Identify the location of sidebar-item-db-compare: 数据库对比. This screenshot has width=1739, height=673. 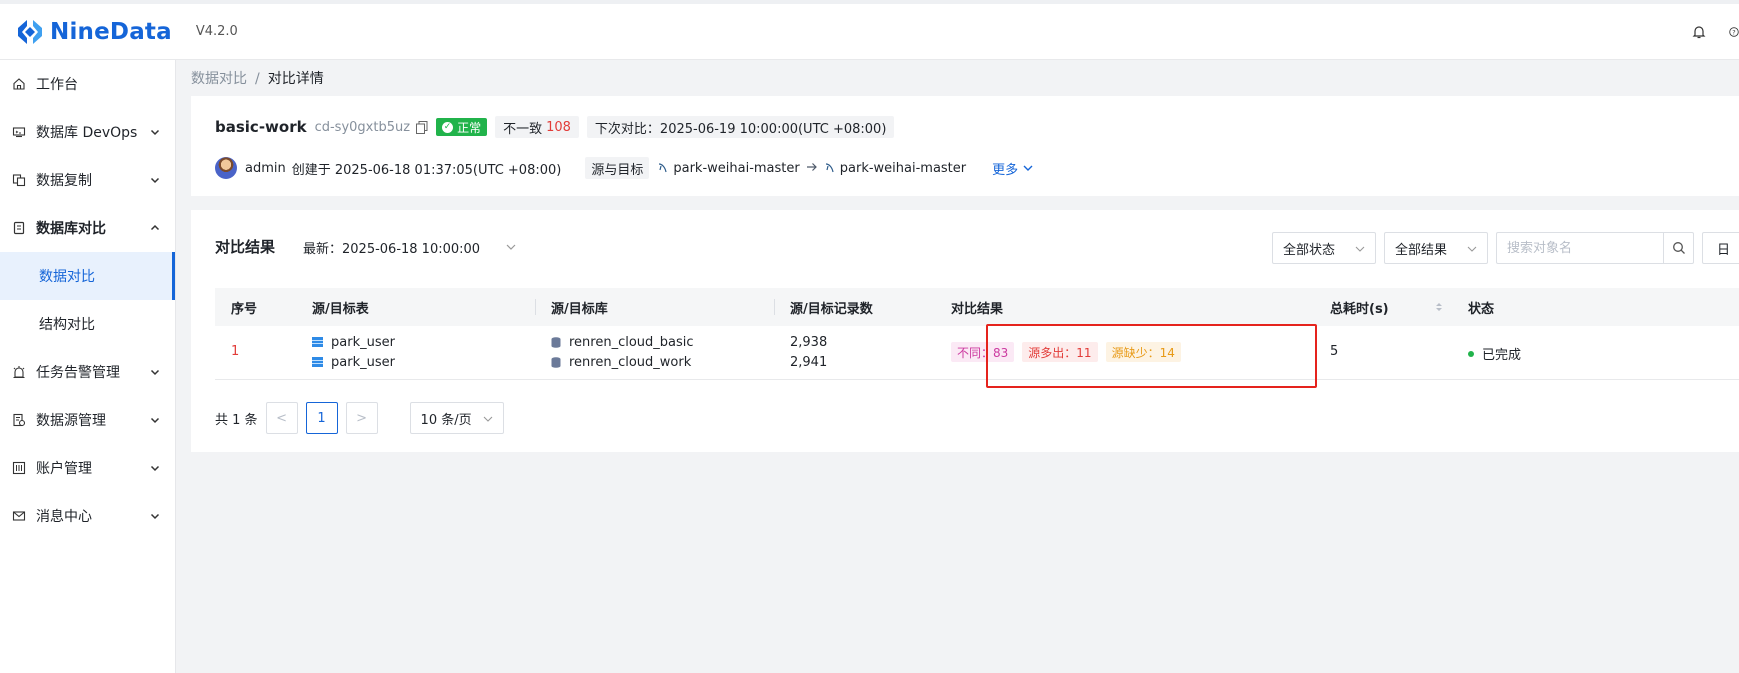
(87, 228).